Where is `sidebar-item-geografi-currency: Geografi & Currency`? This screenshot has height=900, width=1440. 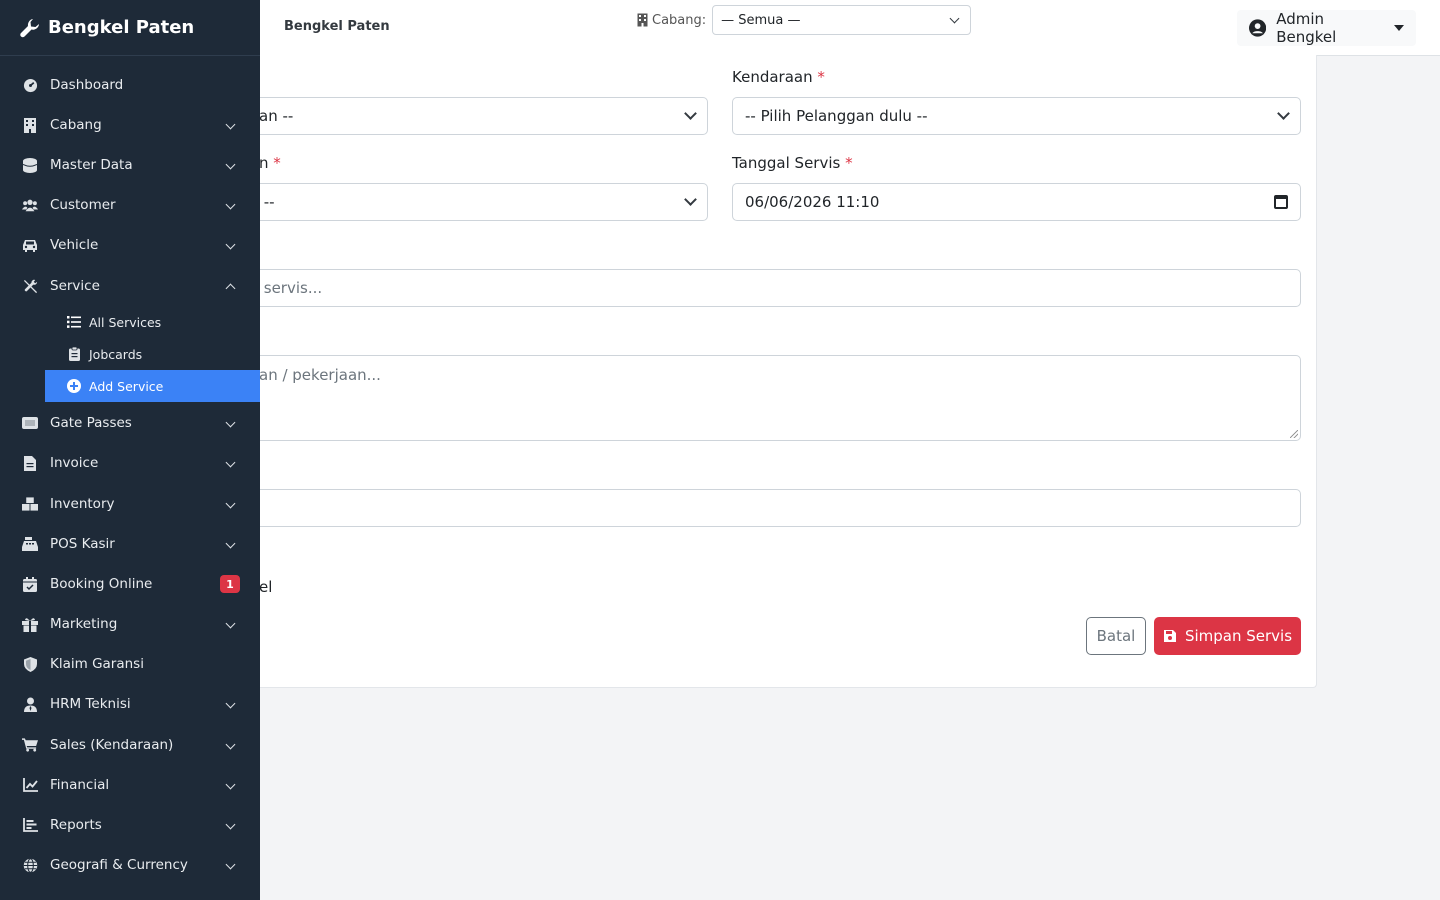
sidebar-item-geografi-currency: Geografi & Currency is located at coordinates (130, 865).